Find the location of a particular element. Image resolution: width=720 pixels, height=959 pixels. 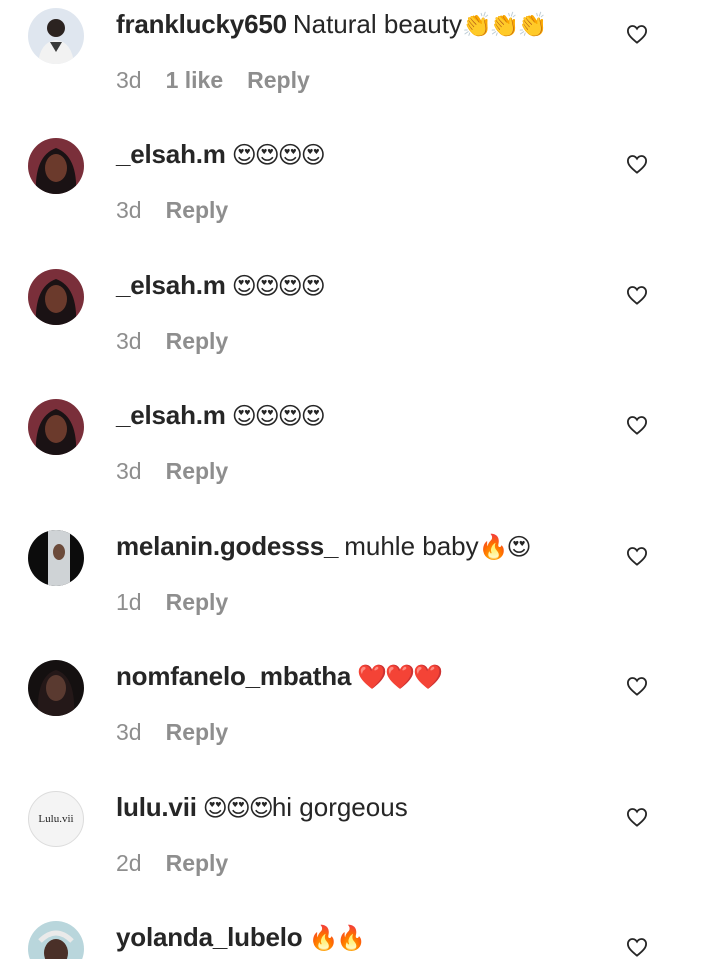

likes-count: 1 like is located at coordinates (195, 80).